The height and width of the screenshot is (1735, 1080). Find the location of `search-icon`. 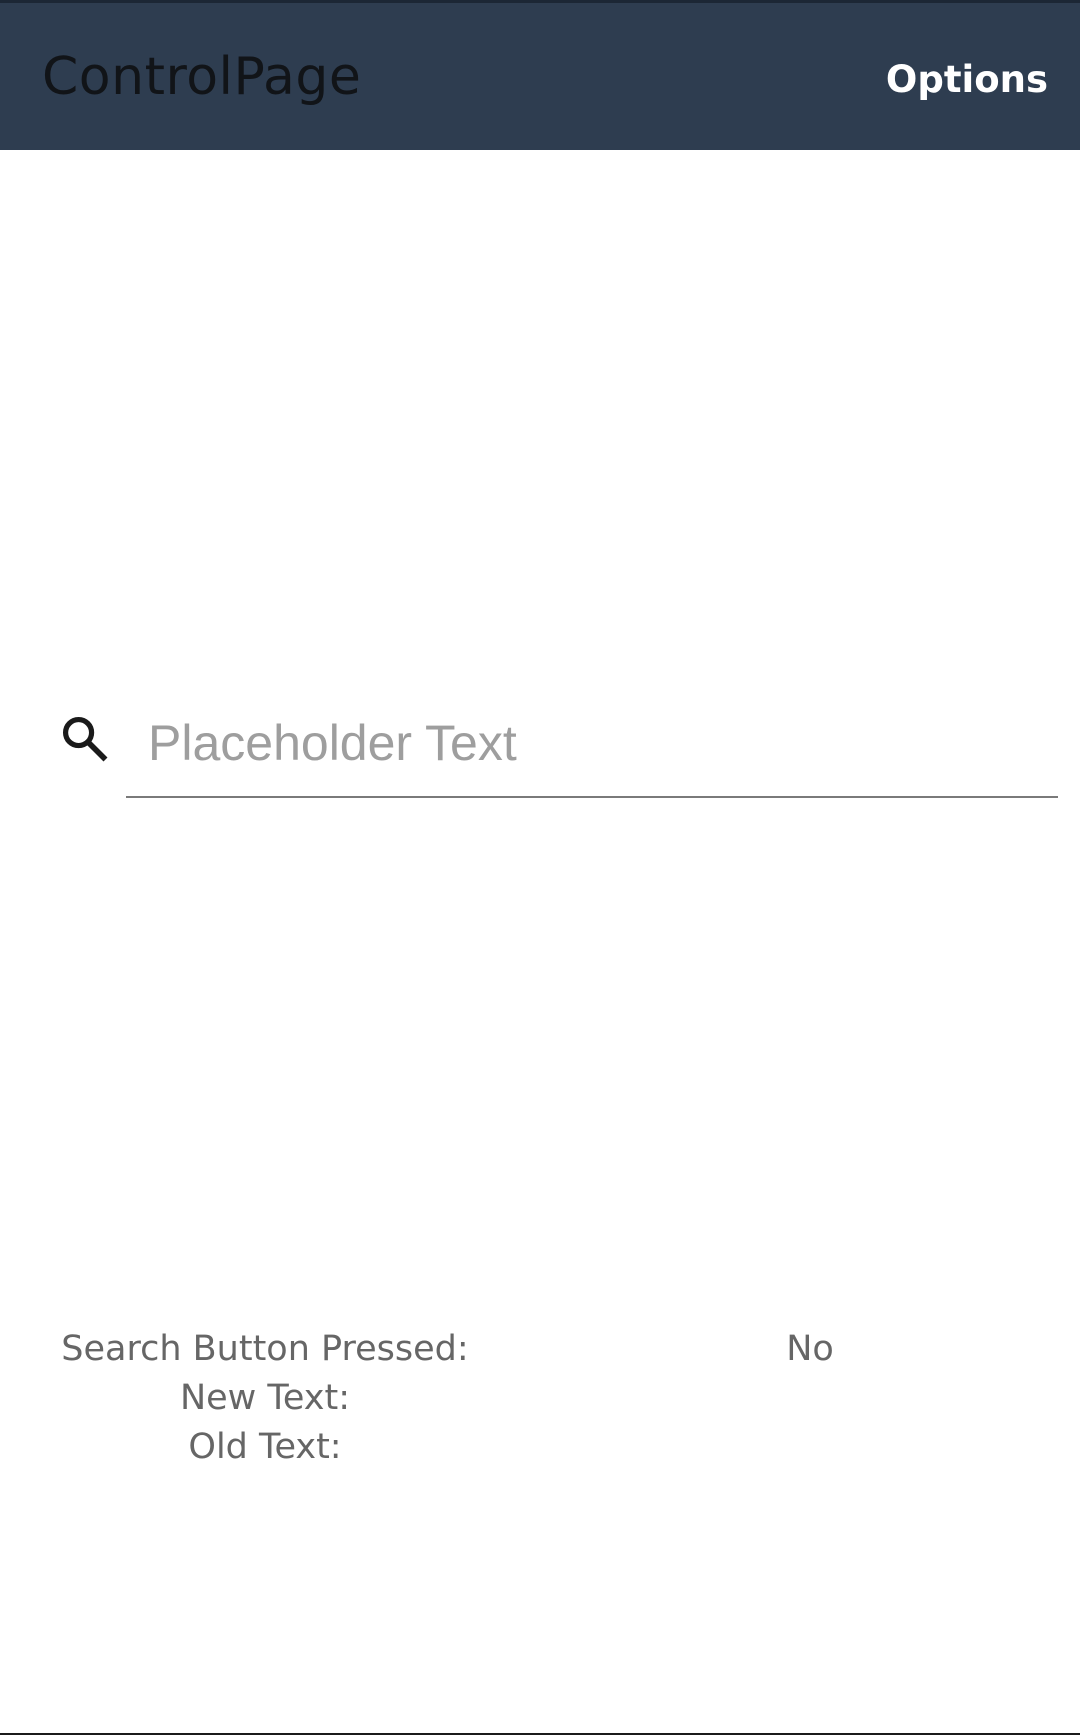

search-icon is located at coordinates (84, 738).